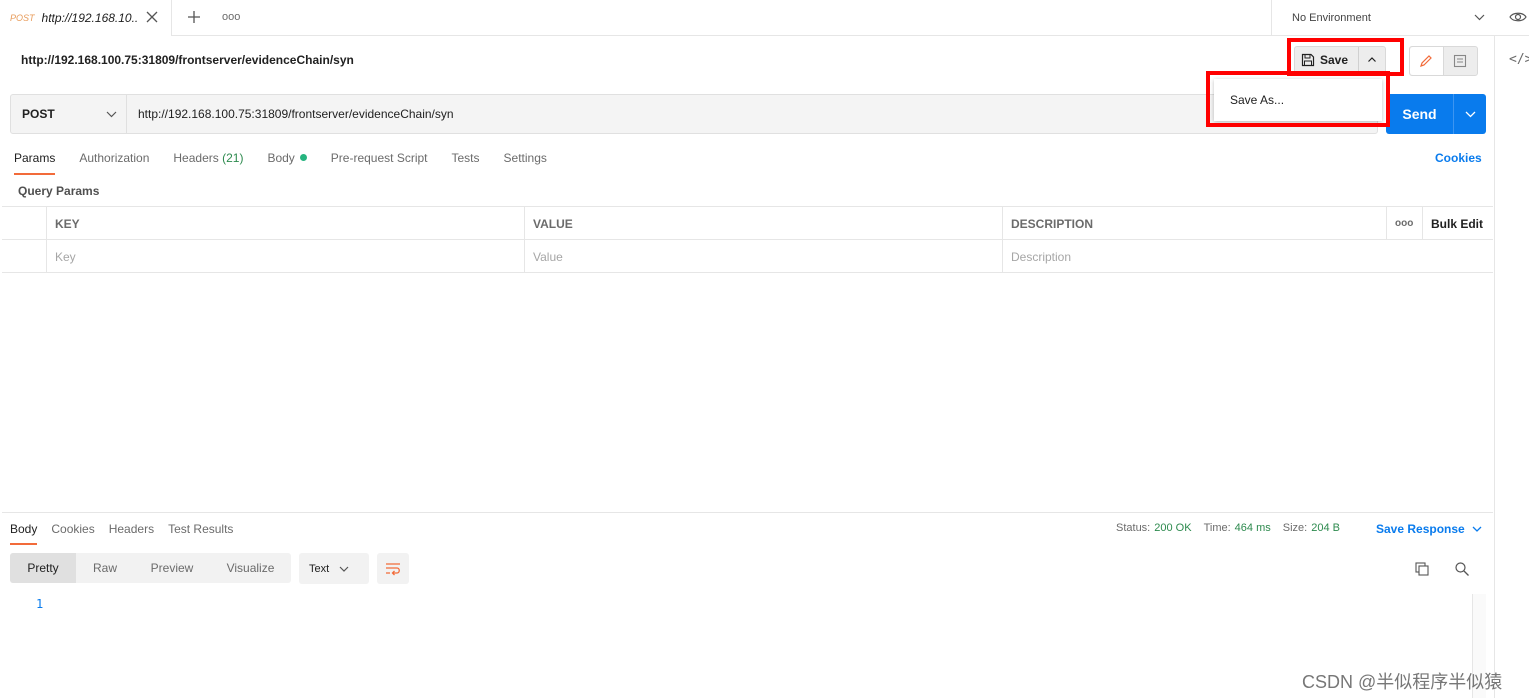 The width and height of the screenshot is (1529, 698). Describe the element at coordinates (131, 533) in the screenshot. I see `response-tab-headers: Headers` at that location.